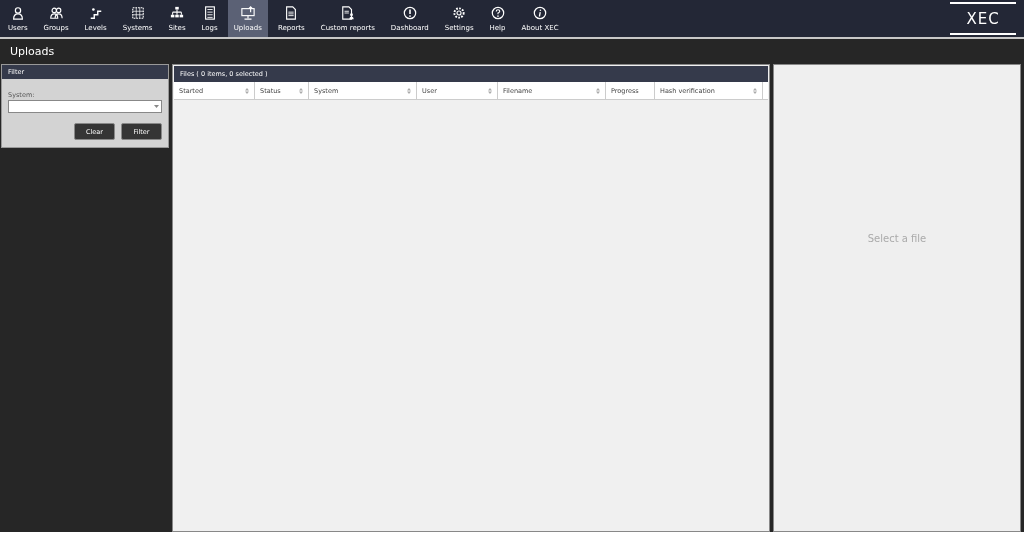  What do you see at coordinates (17, 12) in the screenshot?
I see `user-icon` at bounding box center [17, 12].